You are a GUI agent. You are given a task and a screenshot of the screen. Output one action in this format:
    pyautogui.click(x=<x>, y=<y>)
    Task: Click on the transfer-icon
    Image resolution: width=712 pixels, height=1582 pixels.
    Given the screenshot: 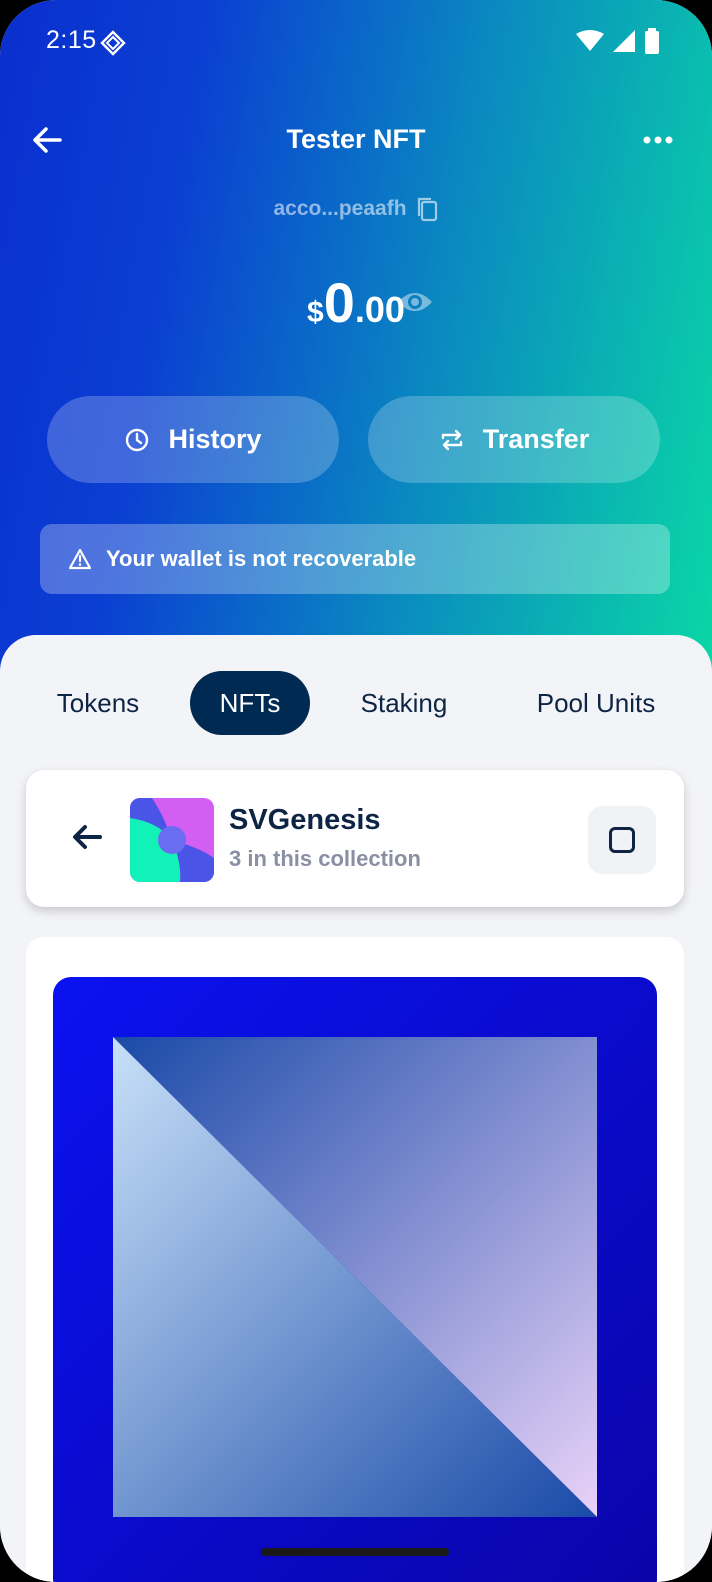 What is the action you would take?
    pyautogui.click(x=451, y=439)
    